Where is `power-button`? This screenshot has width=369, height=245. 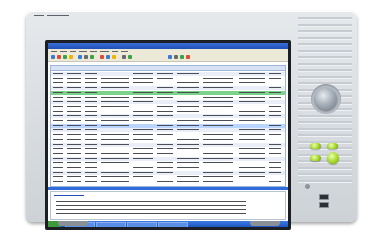
power-button is located at coordinates (307, 186).